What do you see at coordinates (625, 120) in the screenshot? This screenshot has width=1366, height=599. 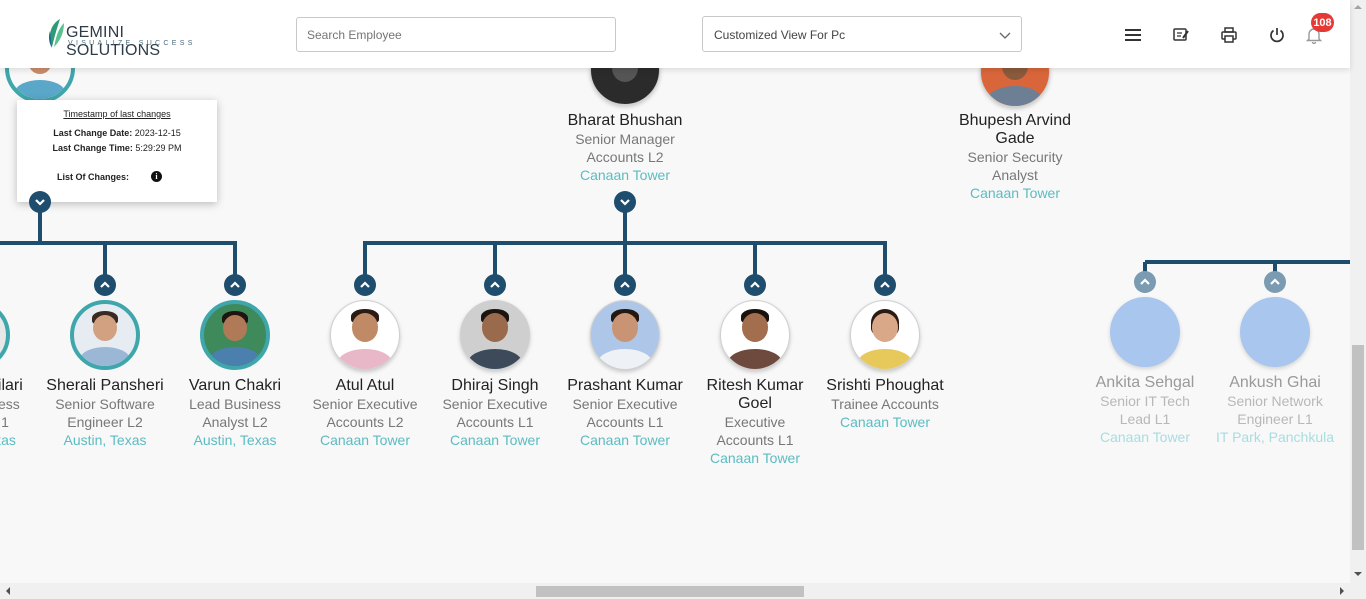 I see `employee-name: Bharat Bhushan` at bounding box center [625, 120].